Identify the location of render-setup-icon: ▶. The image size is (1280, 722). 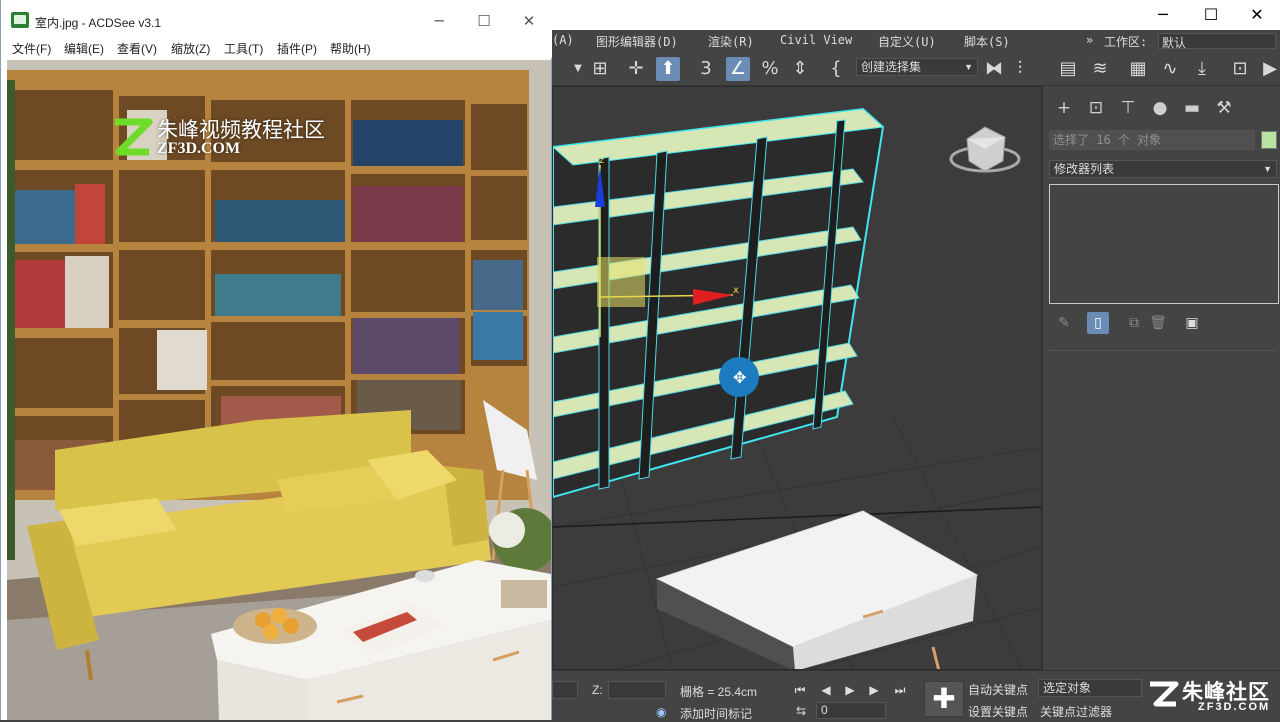
(1269, 69).